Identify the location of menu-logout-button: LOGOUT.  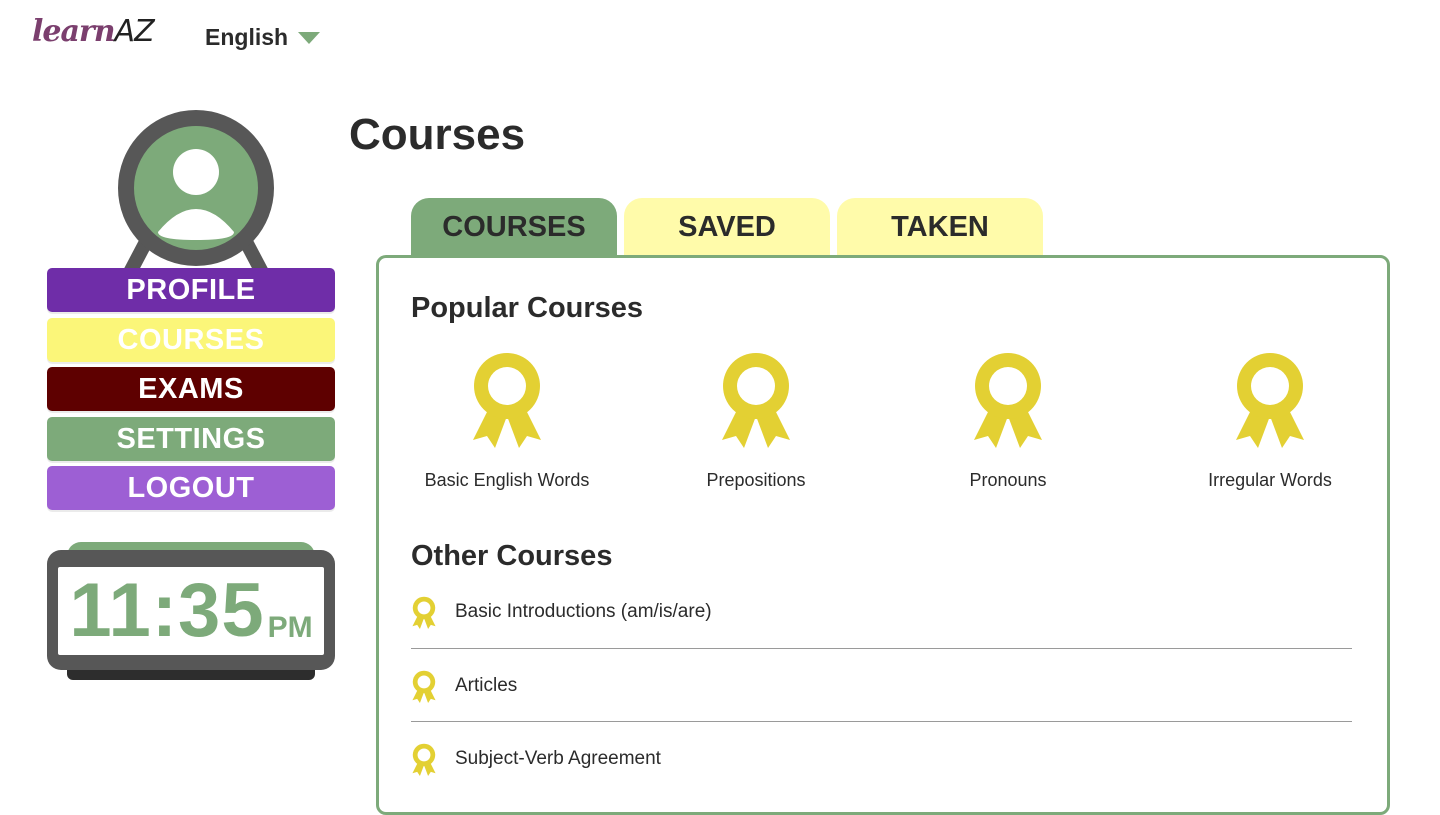
(191, 488).